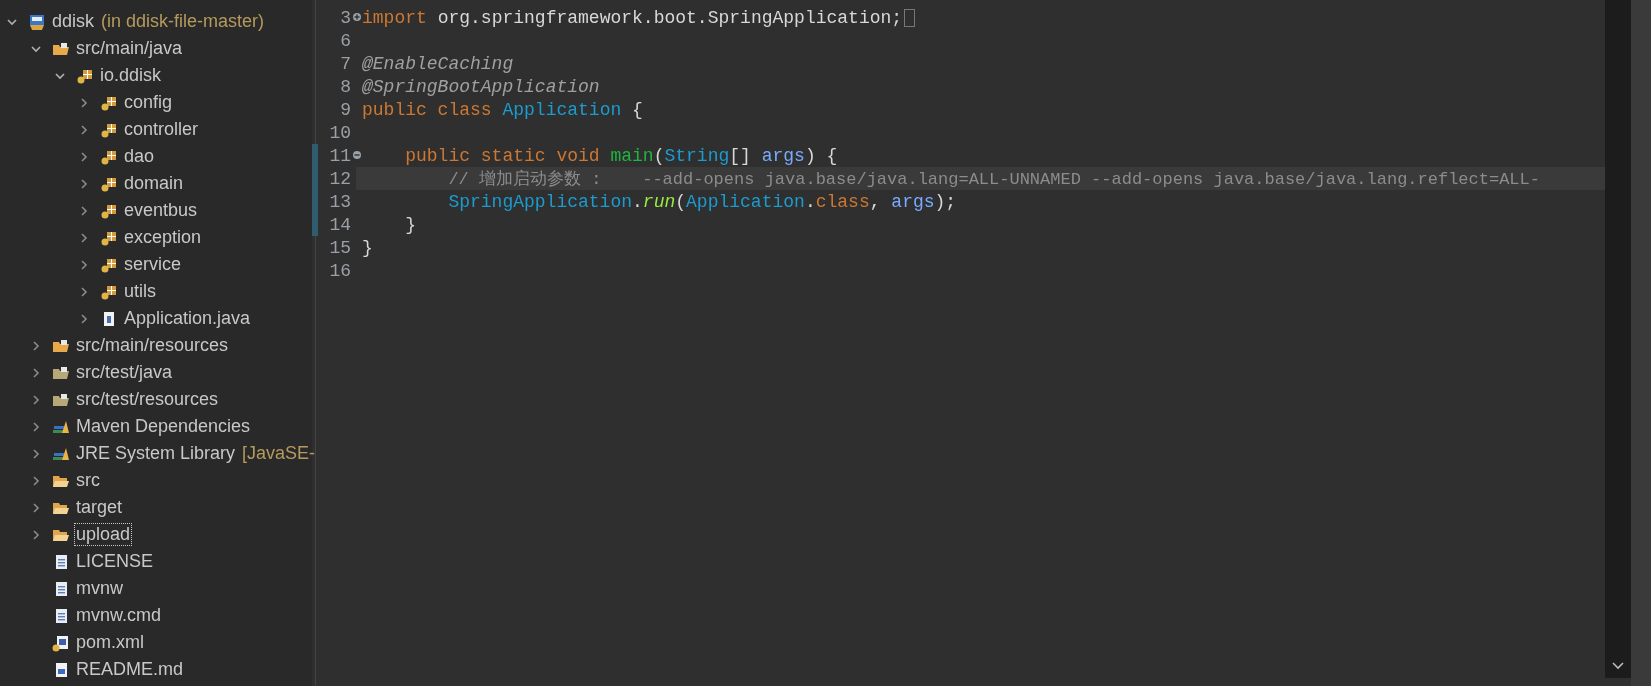 This screenshot has height=686, width=1651. Describe the element at coordinates (340, 178) in the screenshot. I see `line-number: 12` at that location.